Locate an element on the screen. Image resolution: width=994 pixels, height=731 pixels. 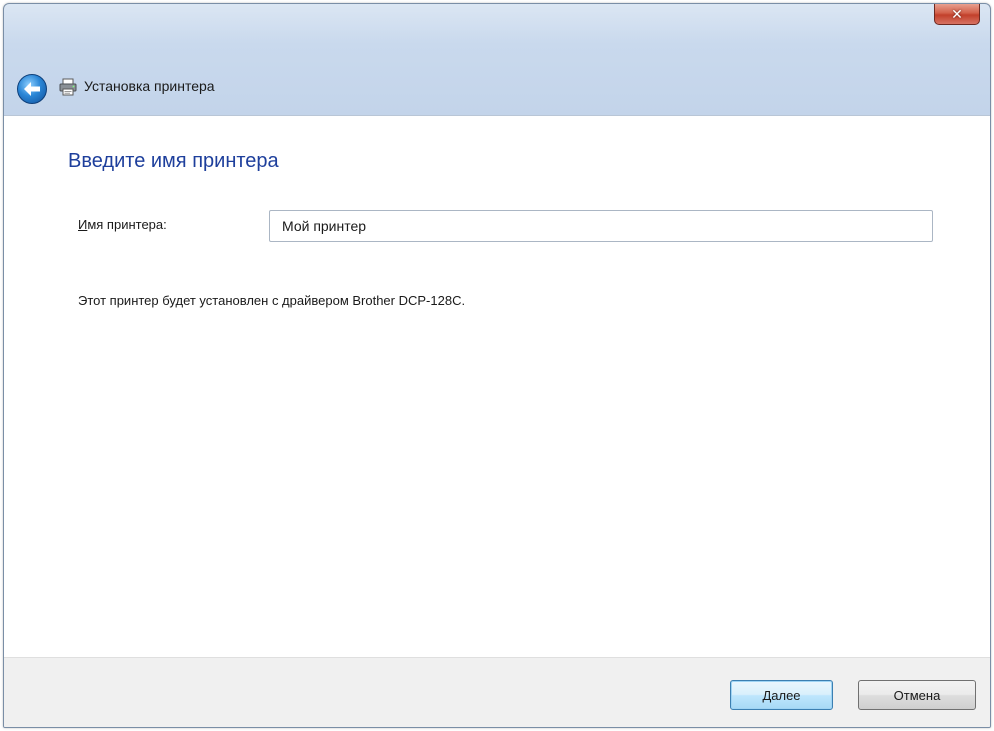
next-button-mnemonic: Д is located at coordinates (767, 695).